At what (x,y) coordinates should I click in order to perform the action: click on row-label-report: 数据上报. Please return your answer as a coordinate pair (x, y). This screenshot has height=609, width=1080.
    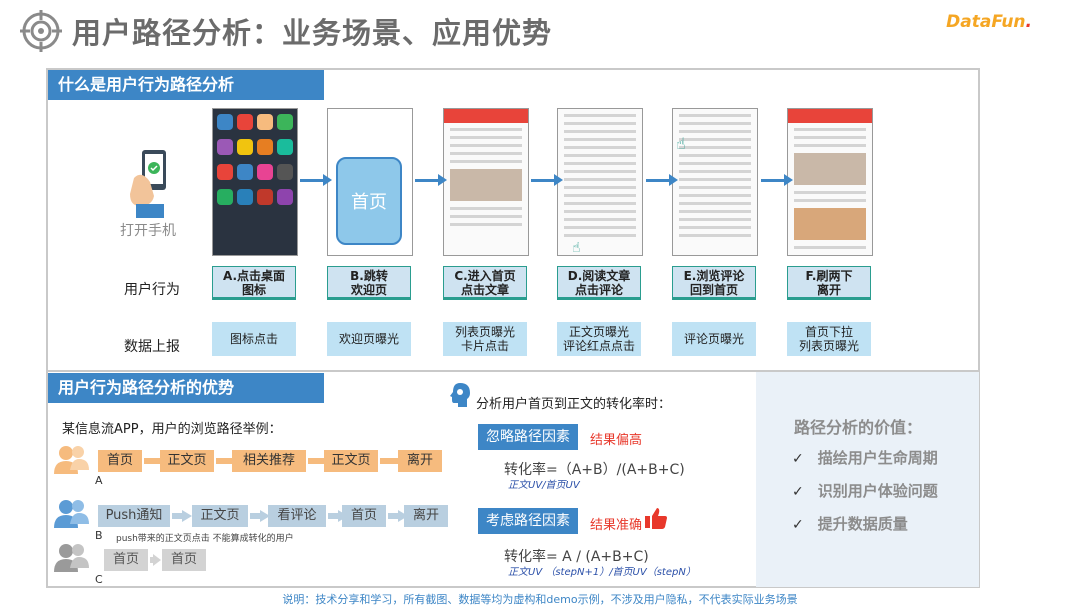
    Looking at the image, I should click on (152, 347).